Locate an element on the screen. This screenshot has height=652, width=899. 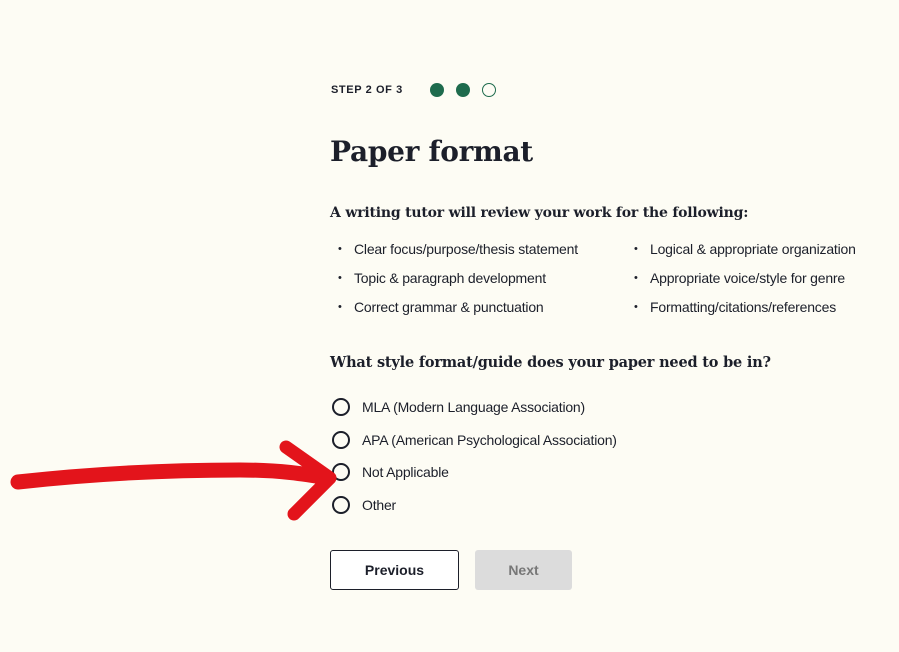
step-label: STEP 2 OF 3 is located at coordinates (367, 90).